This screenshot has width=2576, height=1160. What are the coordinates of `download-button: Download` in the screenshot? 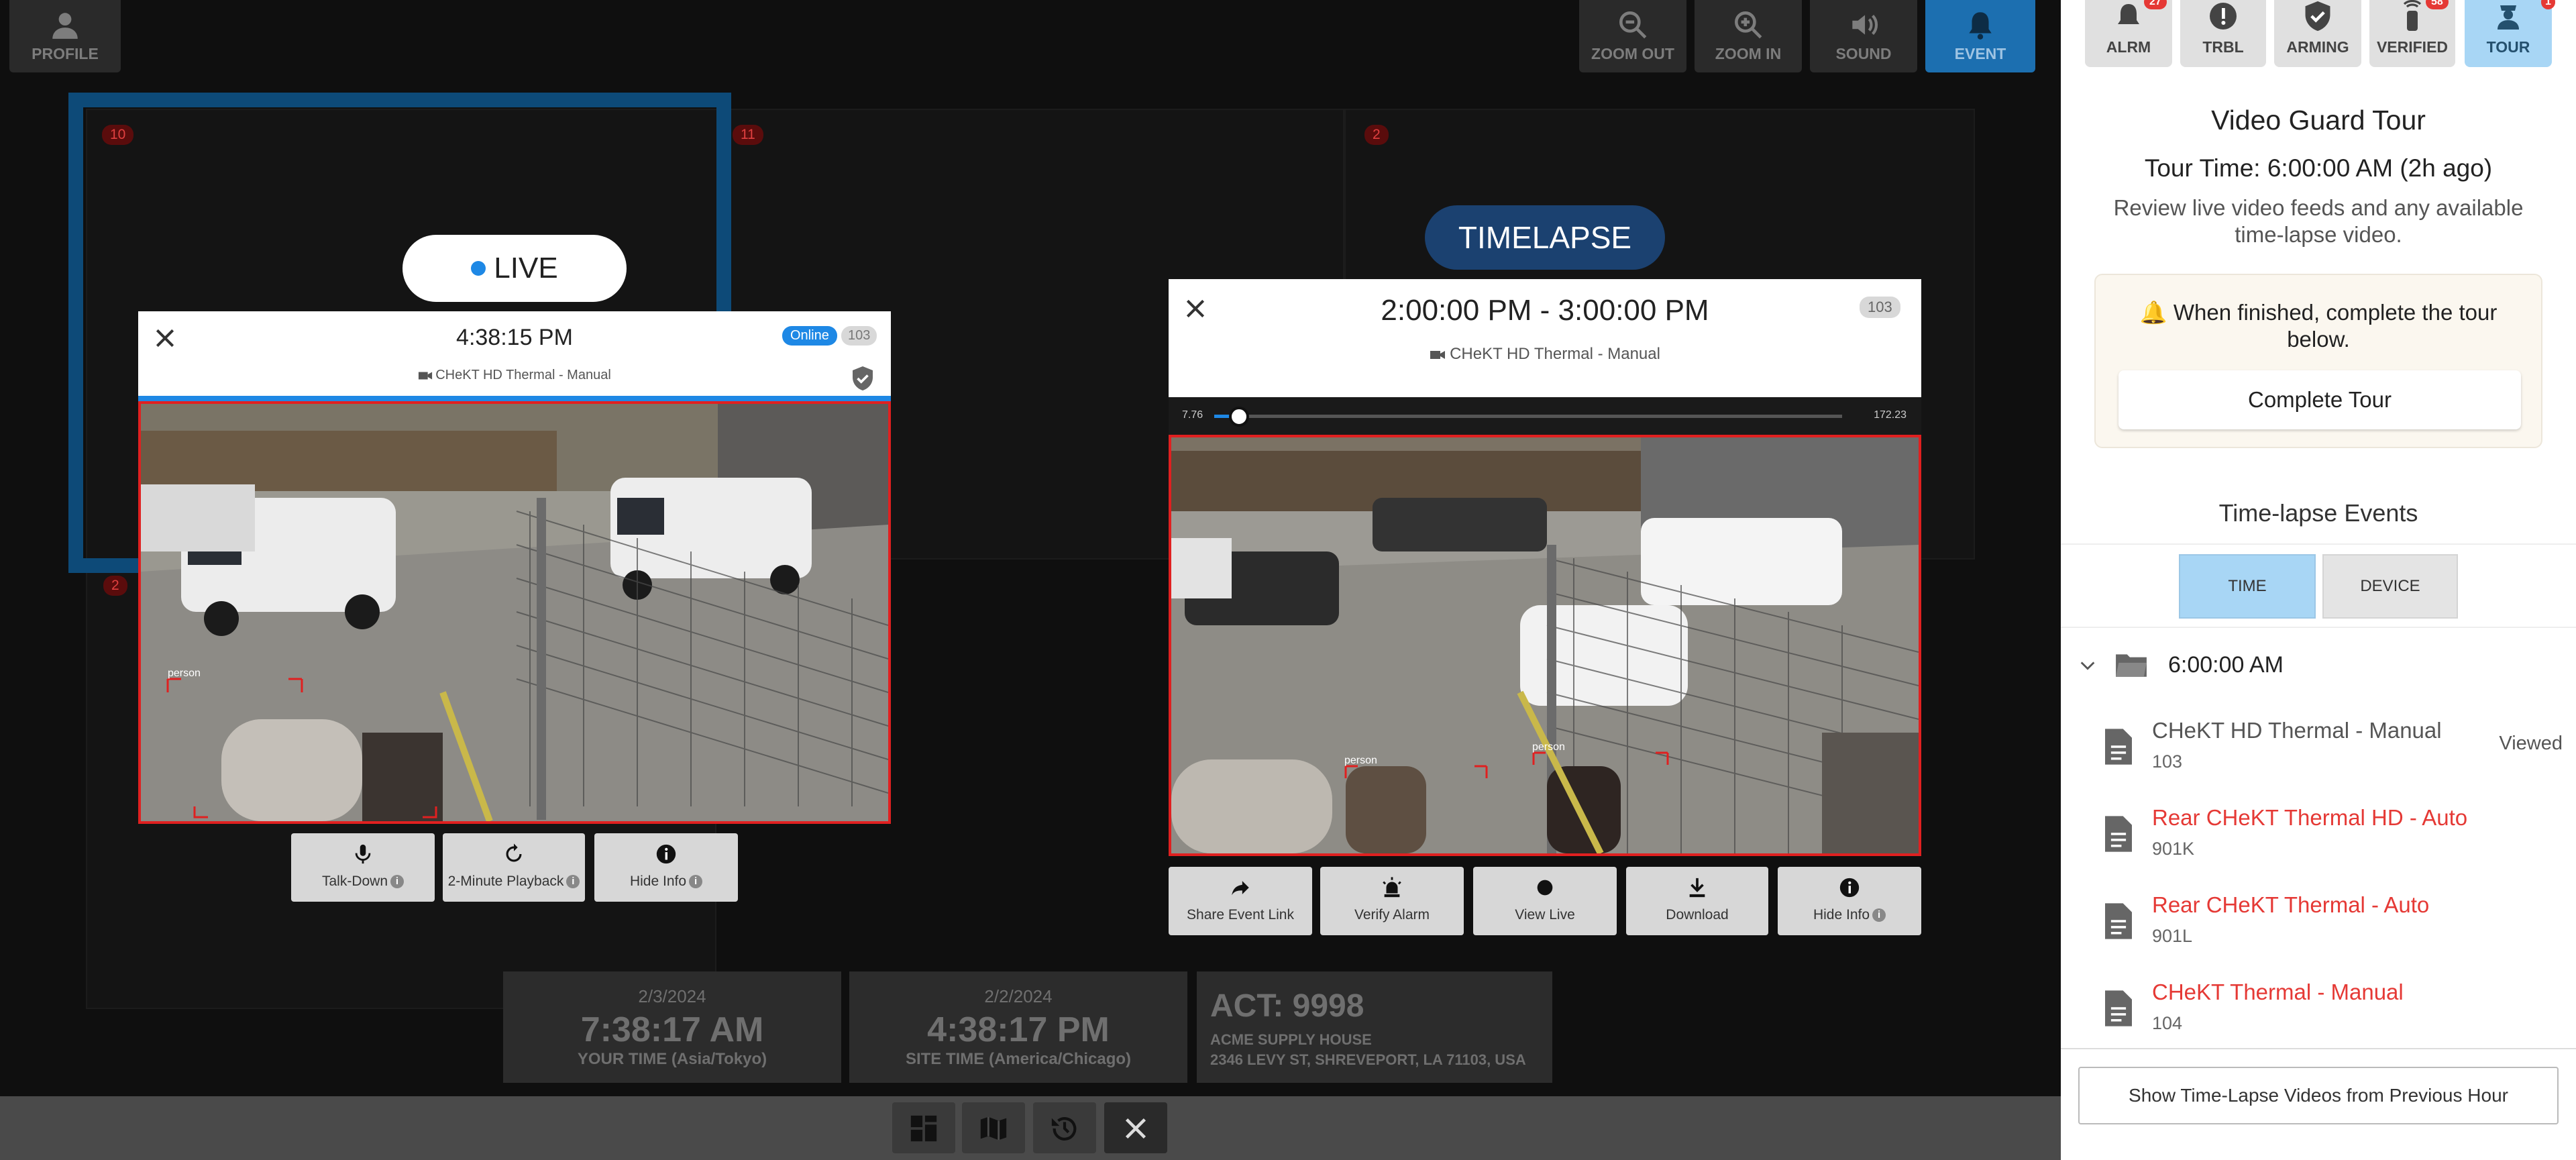 It's located at (1697, 901).